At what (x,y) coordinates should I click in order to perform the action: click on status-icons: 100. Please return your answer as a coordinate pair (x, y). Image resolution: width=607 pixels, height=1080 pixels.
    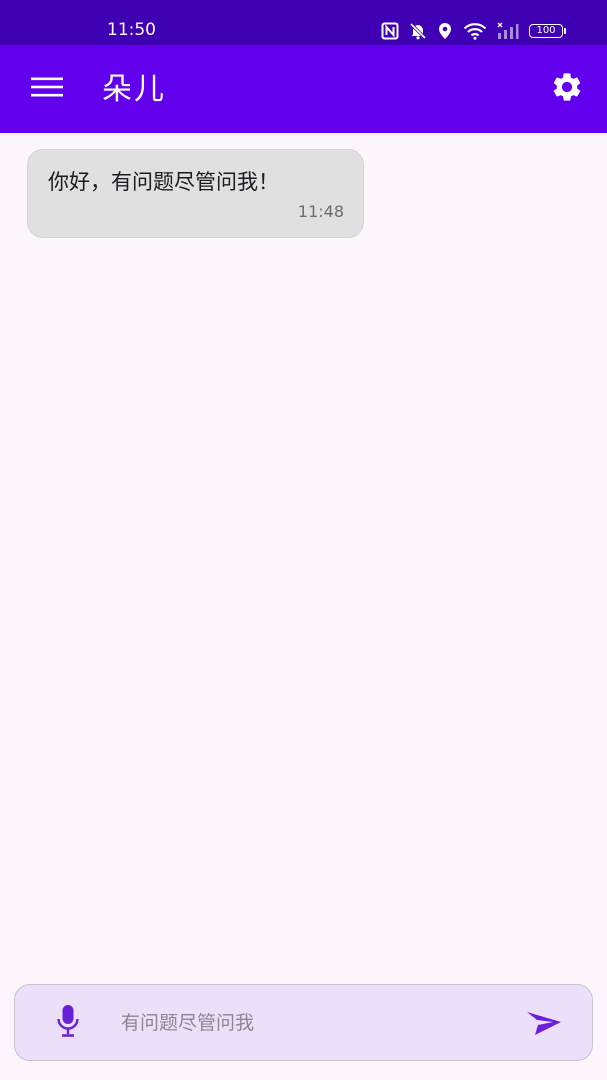
    Looking at the image, I should click on (473, 31).